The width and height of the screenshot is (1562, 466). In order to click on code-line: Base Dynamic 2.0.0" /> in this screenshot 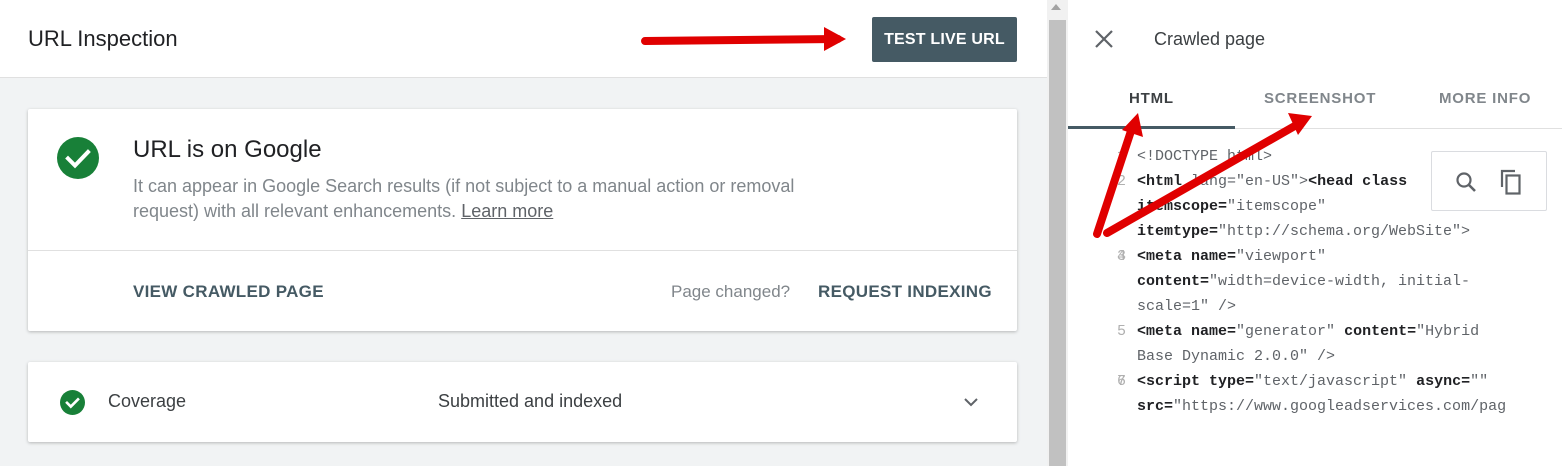, I will do `click(1315, 356)`.